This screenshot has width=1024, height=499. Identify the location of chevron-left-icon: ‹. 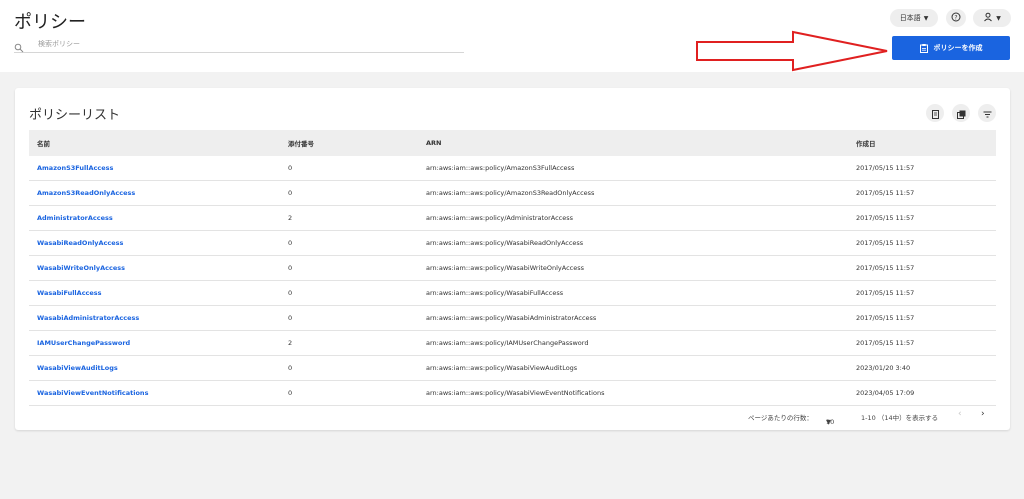
(960, 414).